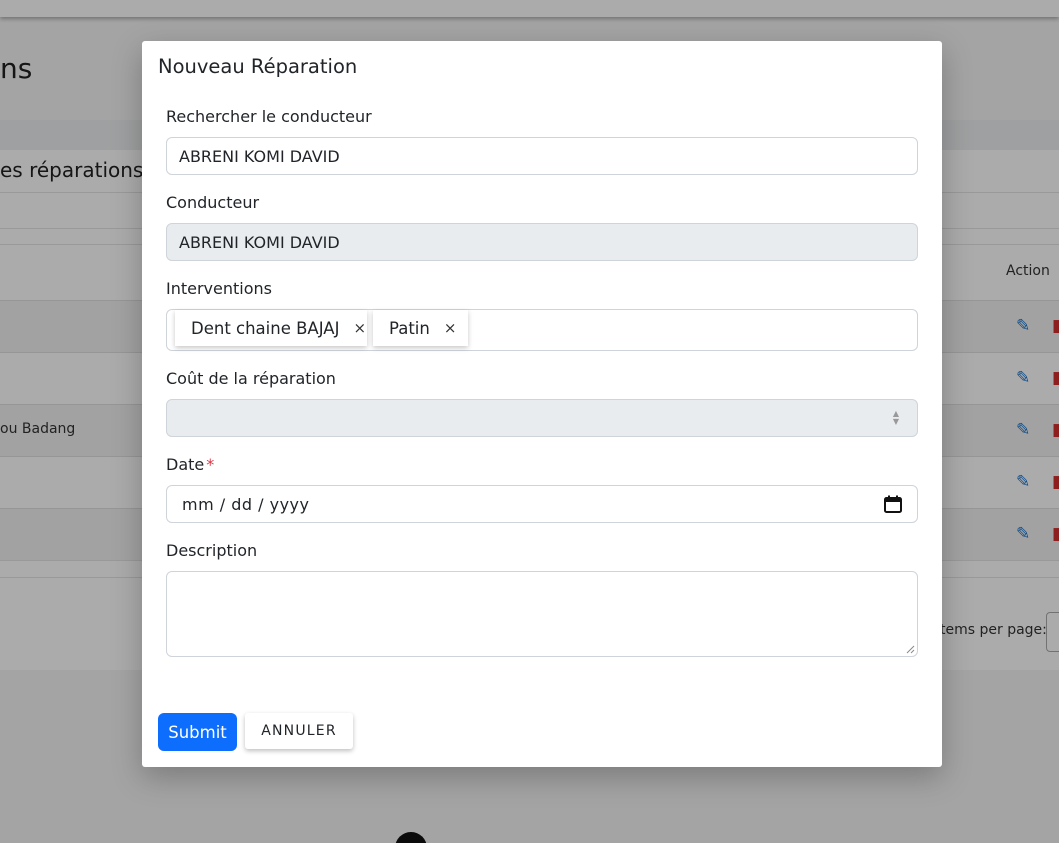  What do you see at coordinates (259, 156) in the screenshot?
I see `search-driver-value: ABRENI KOMI DAVID` at bounding box center [259, 156].